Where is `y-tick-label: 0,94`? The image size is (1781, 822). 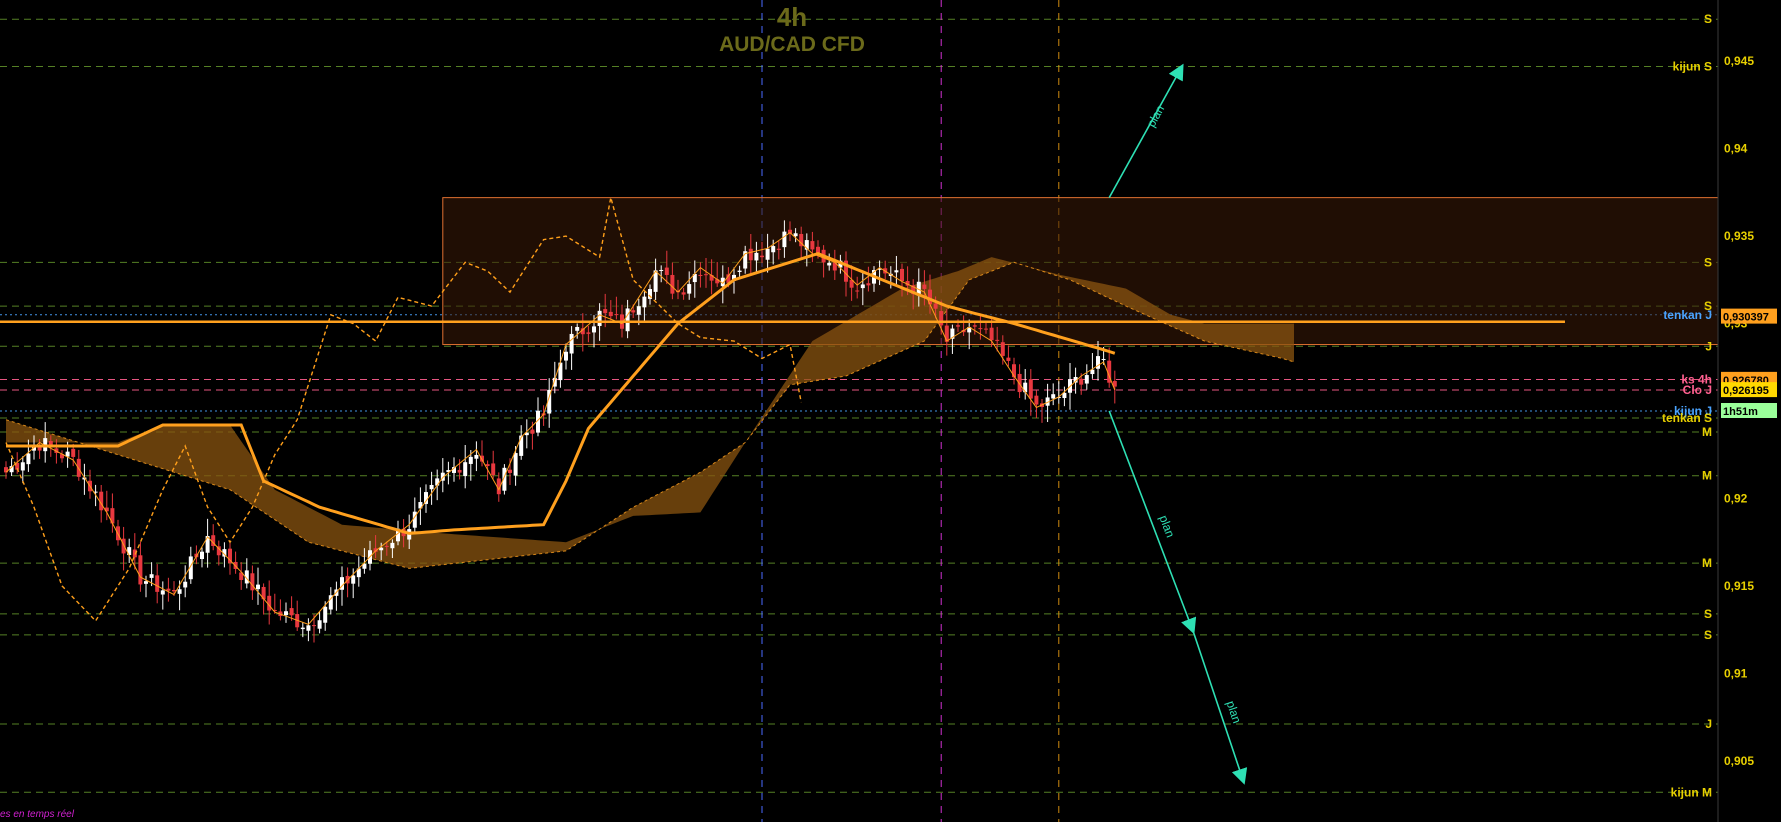 y-tick-label: 0,94 is located at coordinates (1736, 149).